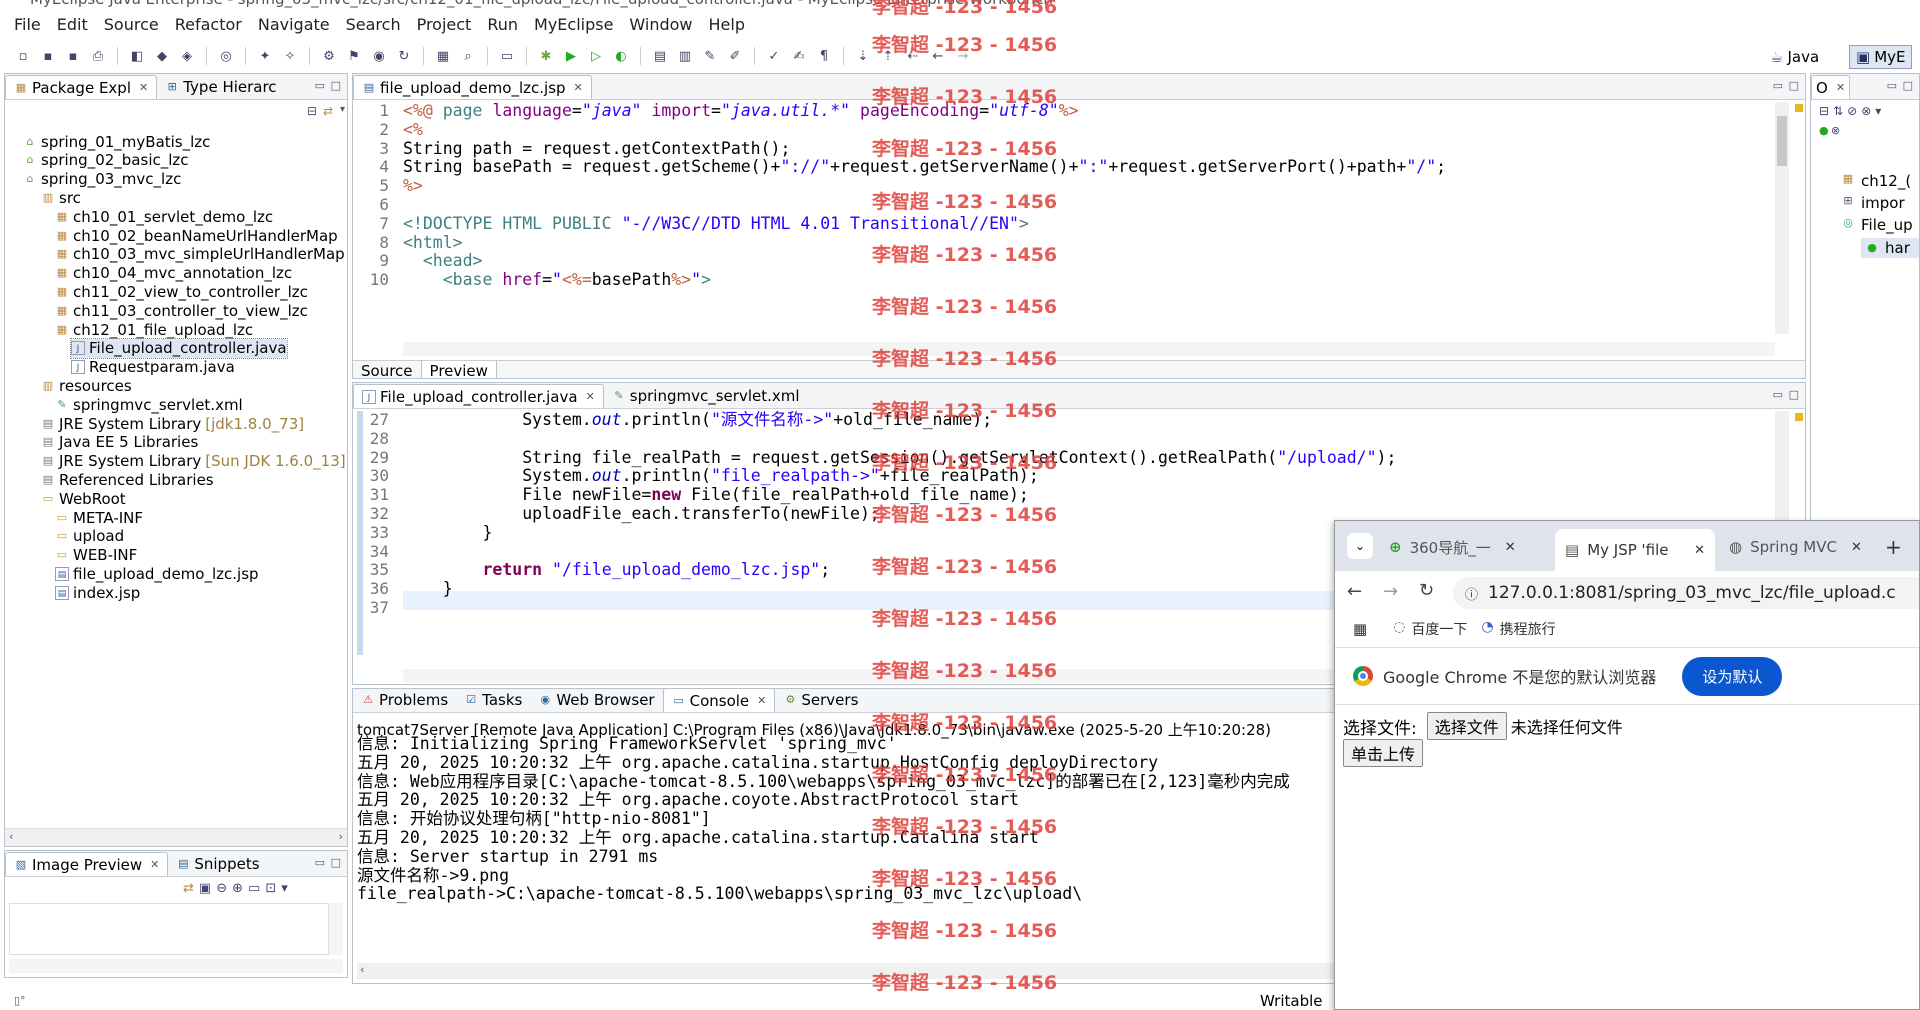 This screenshot has width=1920, height=1010. I want to click on tree-item: ✎ springmvc_servlet.xml, so click(148, 404).